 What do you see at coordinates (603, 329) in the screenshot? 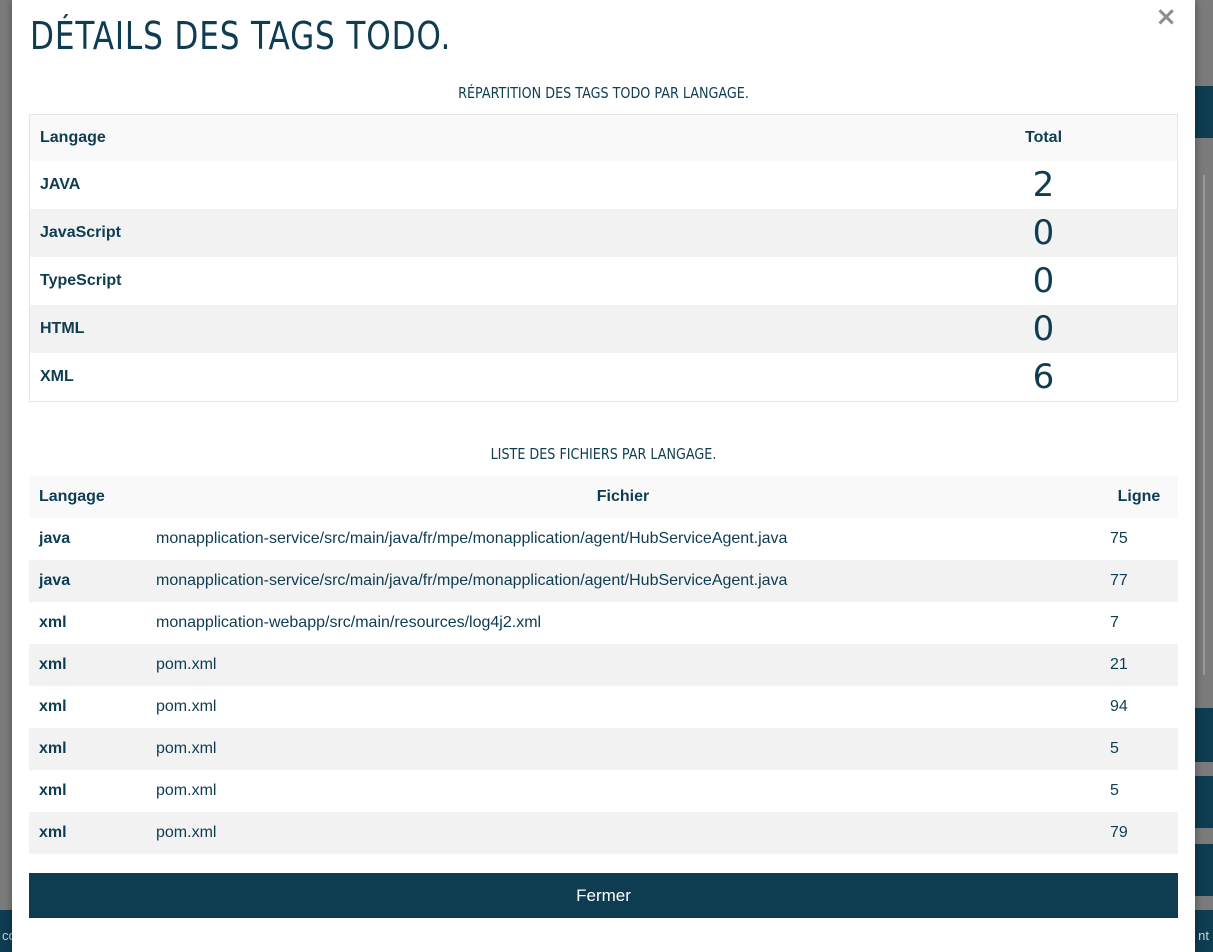
I see `summary-row: HTML 0` at bounding box center [603, 329].